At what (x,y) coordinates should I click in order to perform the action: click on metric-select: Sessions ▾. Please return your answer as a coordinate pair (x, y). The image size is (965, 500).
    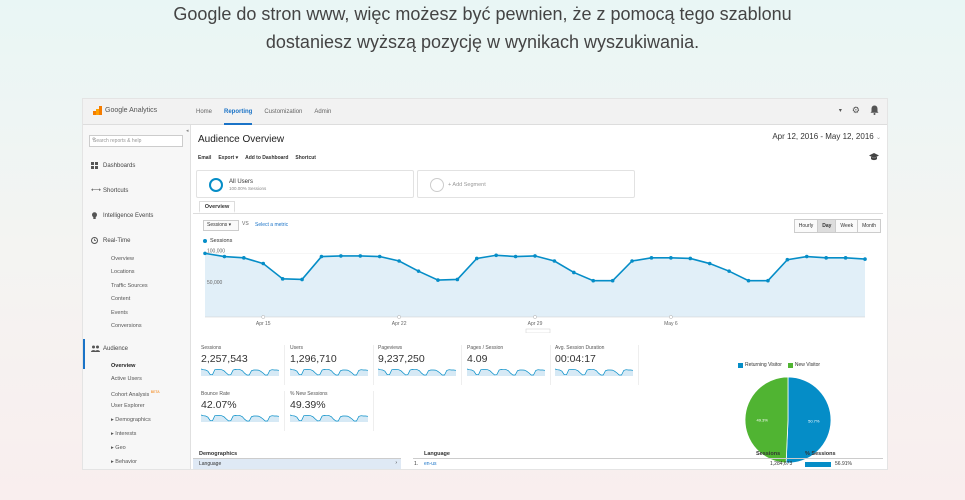
    Looking at the image, I should click on (221, 225).